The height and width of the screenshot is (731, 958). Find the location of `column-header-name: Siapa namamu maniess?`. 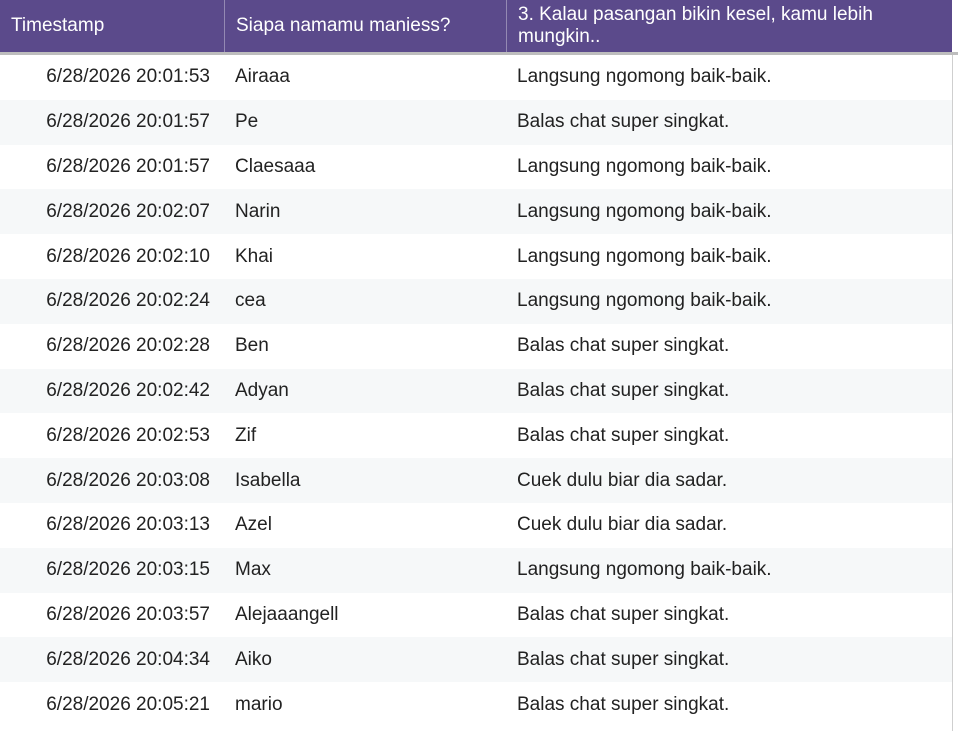

column-header-name: Siapa namamu maniess? is located at coordinates (365, 26).